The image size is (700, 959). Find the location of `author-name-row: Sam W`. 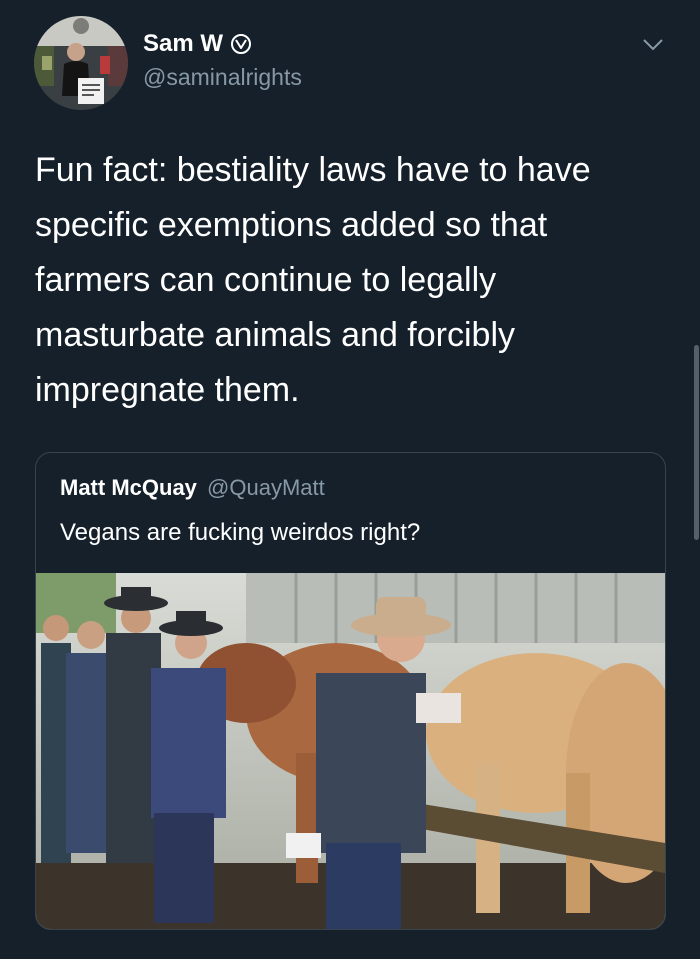

author-name-row: Sam W is located at coordinates (197, 44).